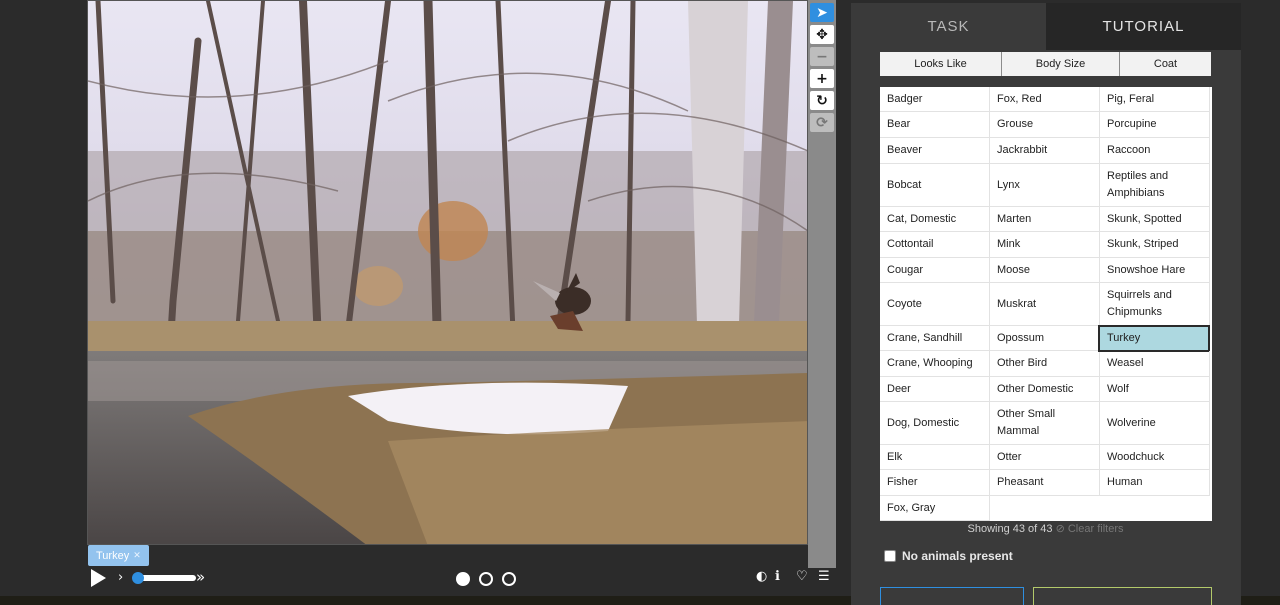 This screenshot has height=605, width=1280. I want to click on collections-icon: ☰, so click(824, 576).